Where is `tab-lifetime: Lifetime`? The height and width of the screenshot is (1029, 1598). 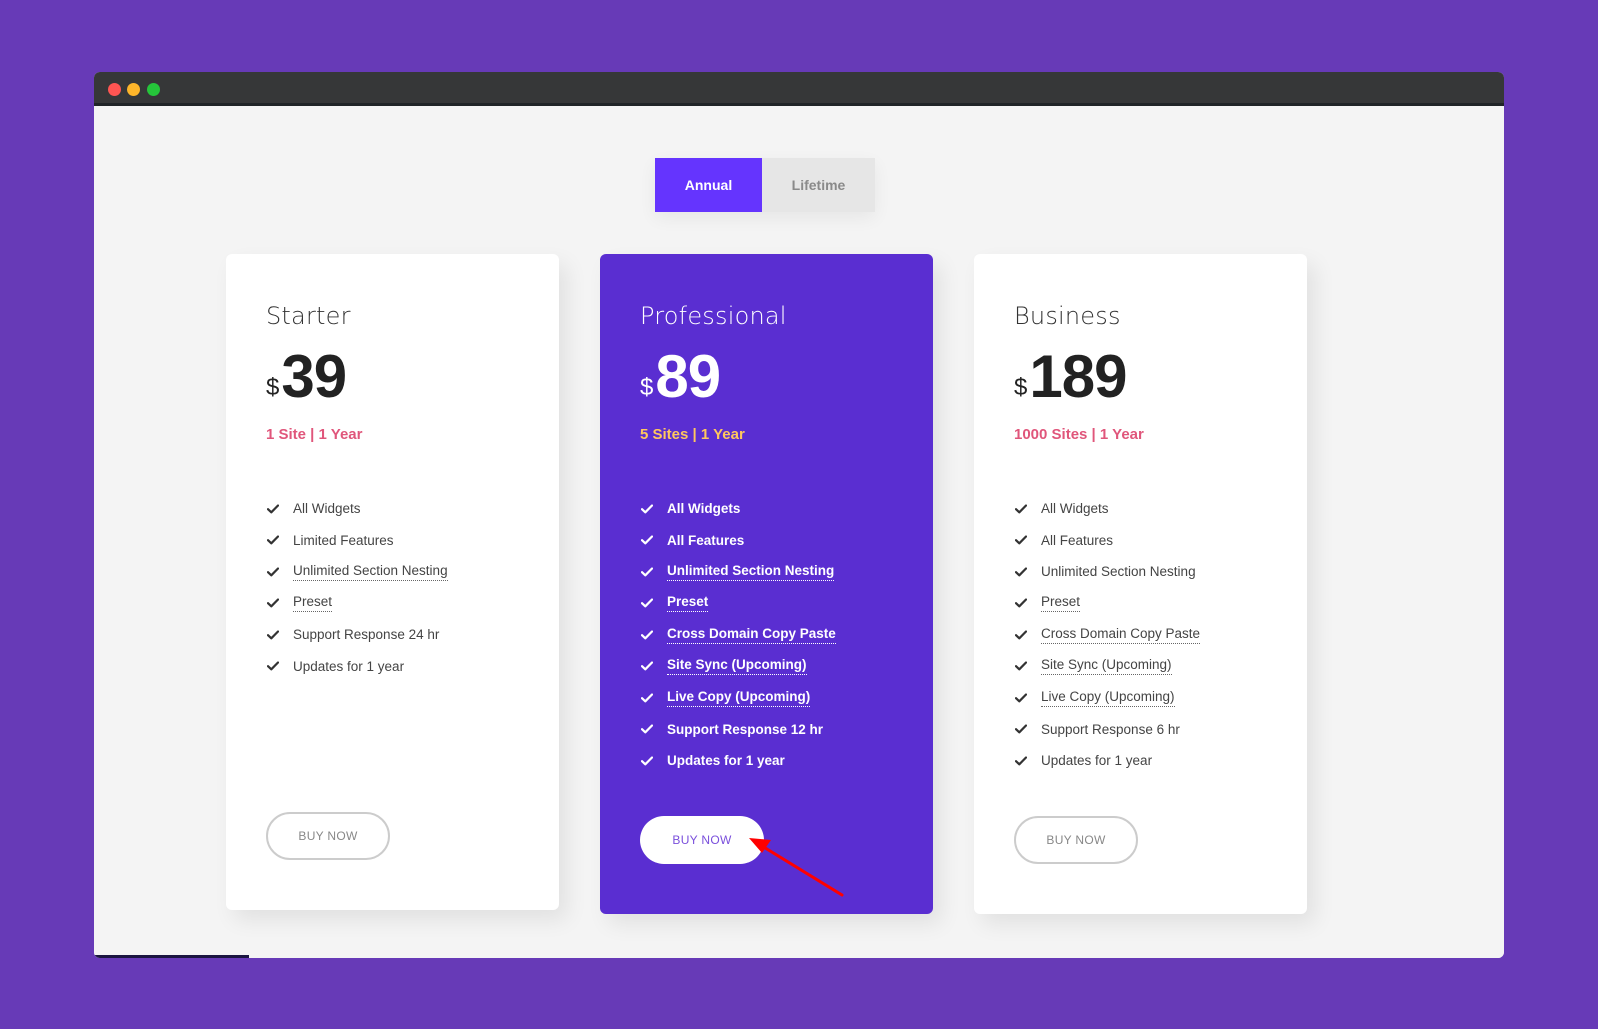 tab-lifetime: Lifetime is located at coordinates (818, 185).